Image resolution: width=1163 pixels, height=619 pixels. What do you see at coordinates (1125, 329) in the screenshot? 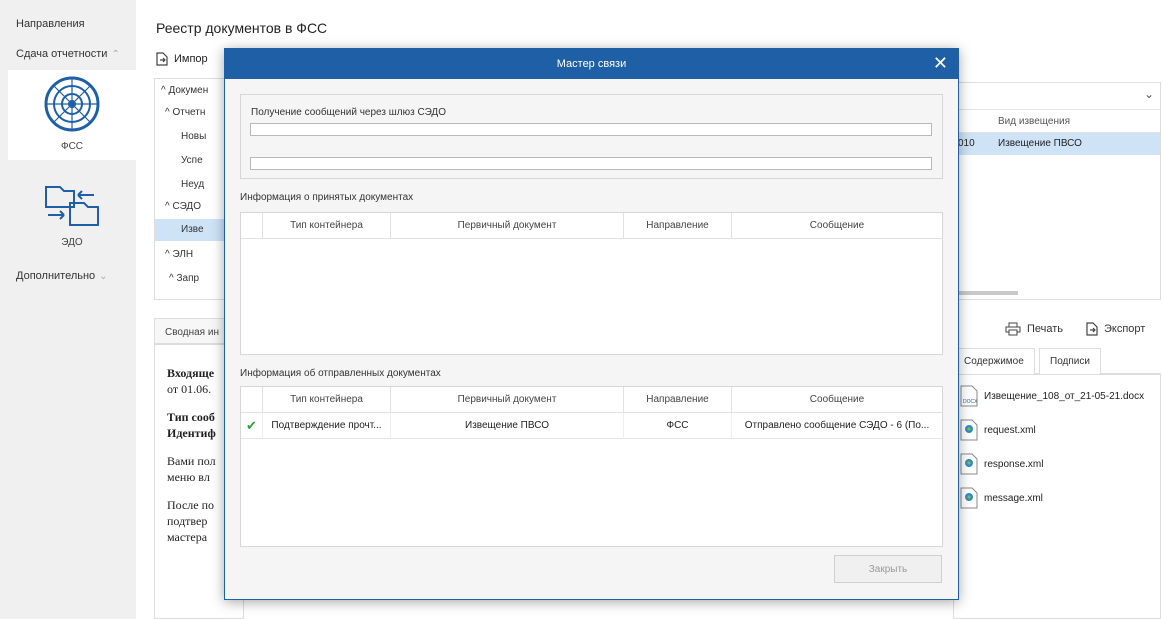
I see `export-label: Экспорт` at bounding box center [1125, 329].